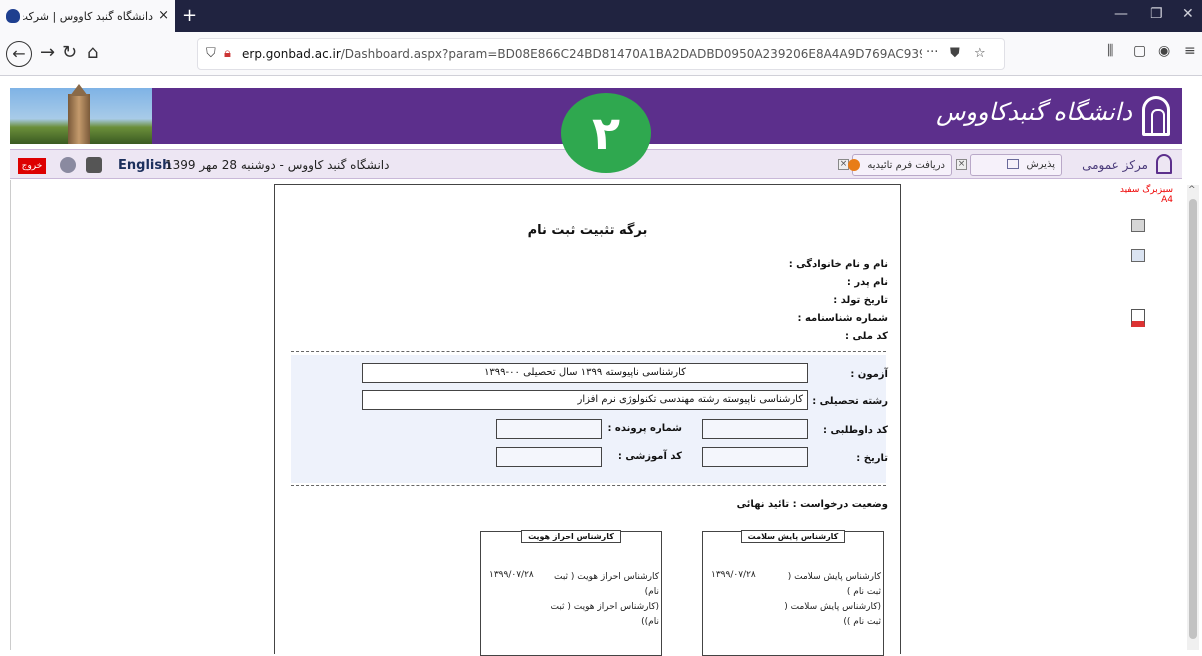 This screenshot has width=1202, height=656. What do you see at coordinates (189, 15) in the screenshot?
I see `new-tab-button: +` at bounding box center [189, 15].